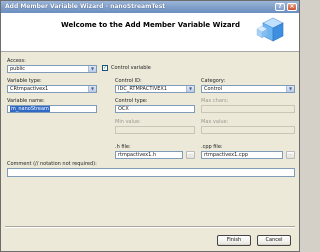 This screenshot has width=320, height=252. I want to click on max-chars-label: Max chars:, so click(215, 101).